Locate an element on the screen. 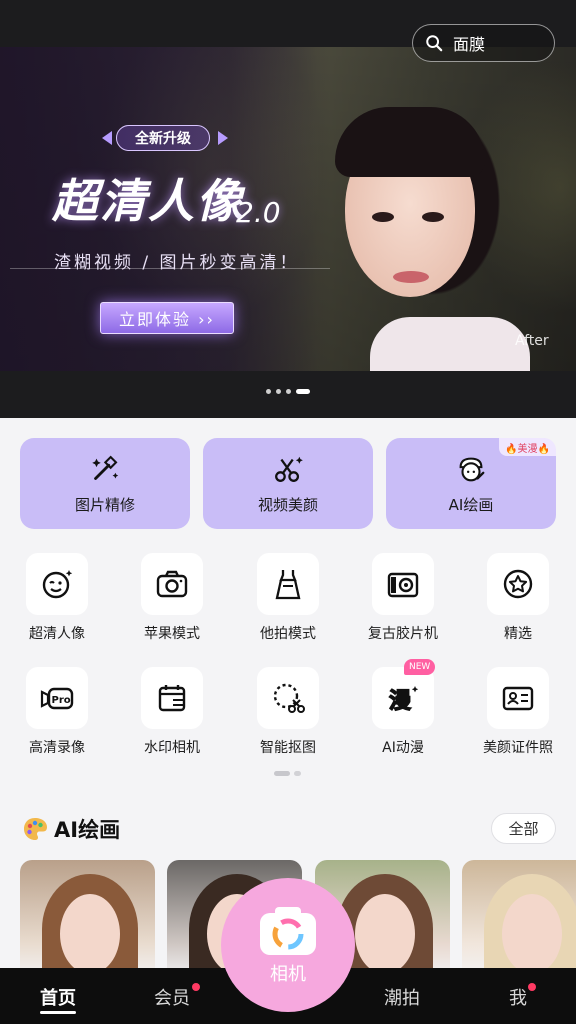  tool-featured: 精选 is located at coordinates (518, 598).